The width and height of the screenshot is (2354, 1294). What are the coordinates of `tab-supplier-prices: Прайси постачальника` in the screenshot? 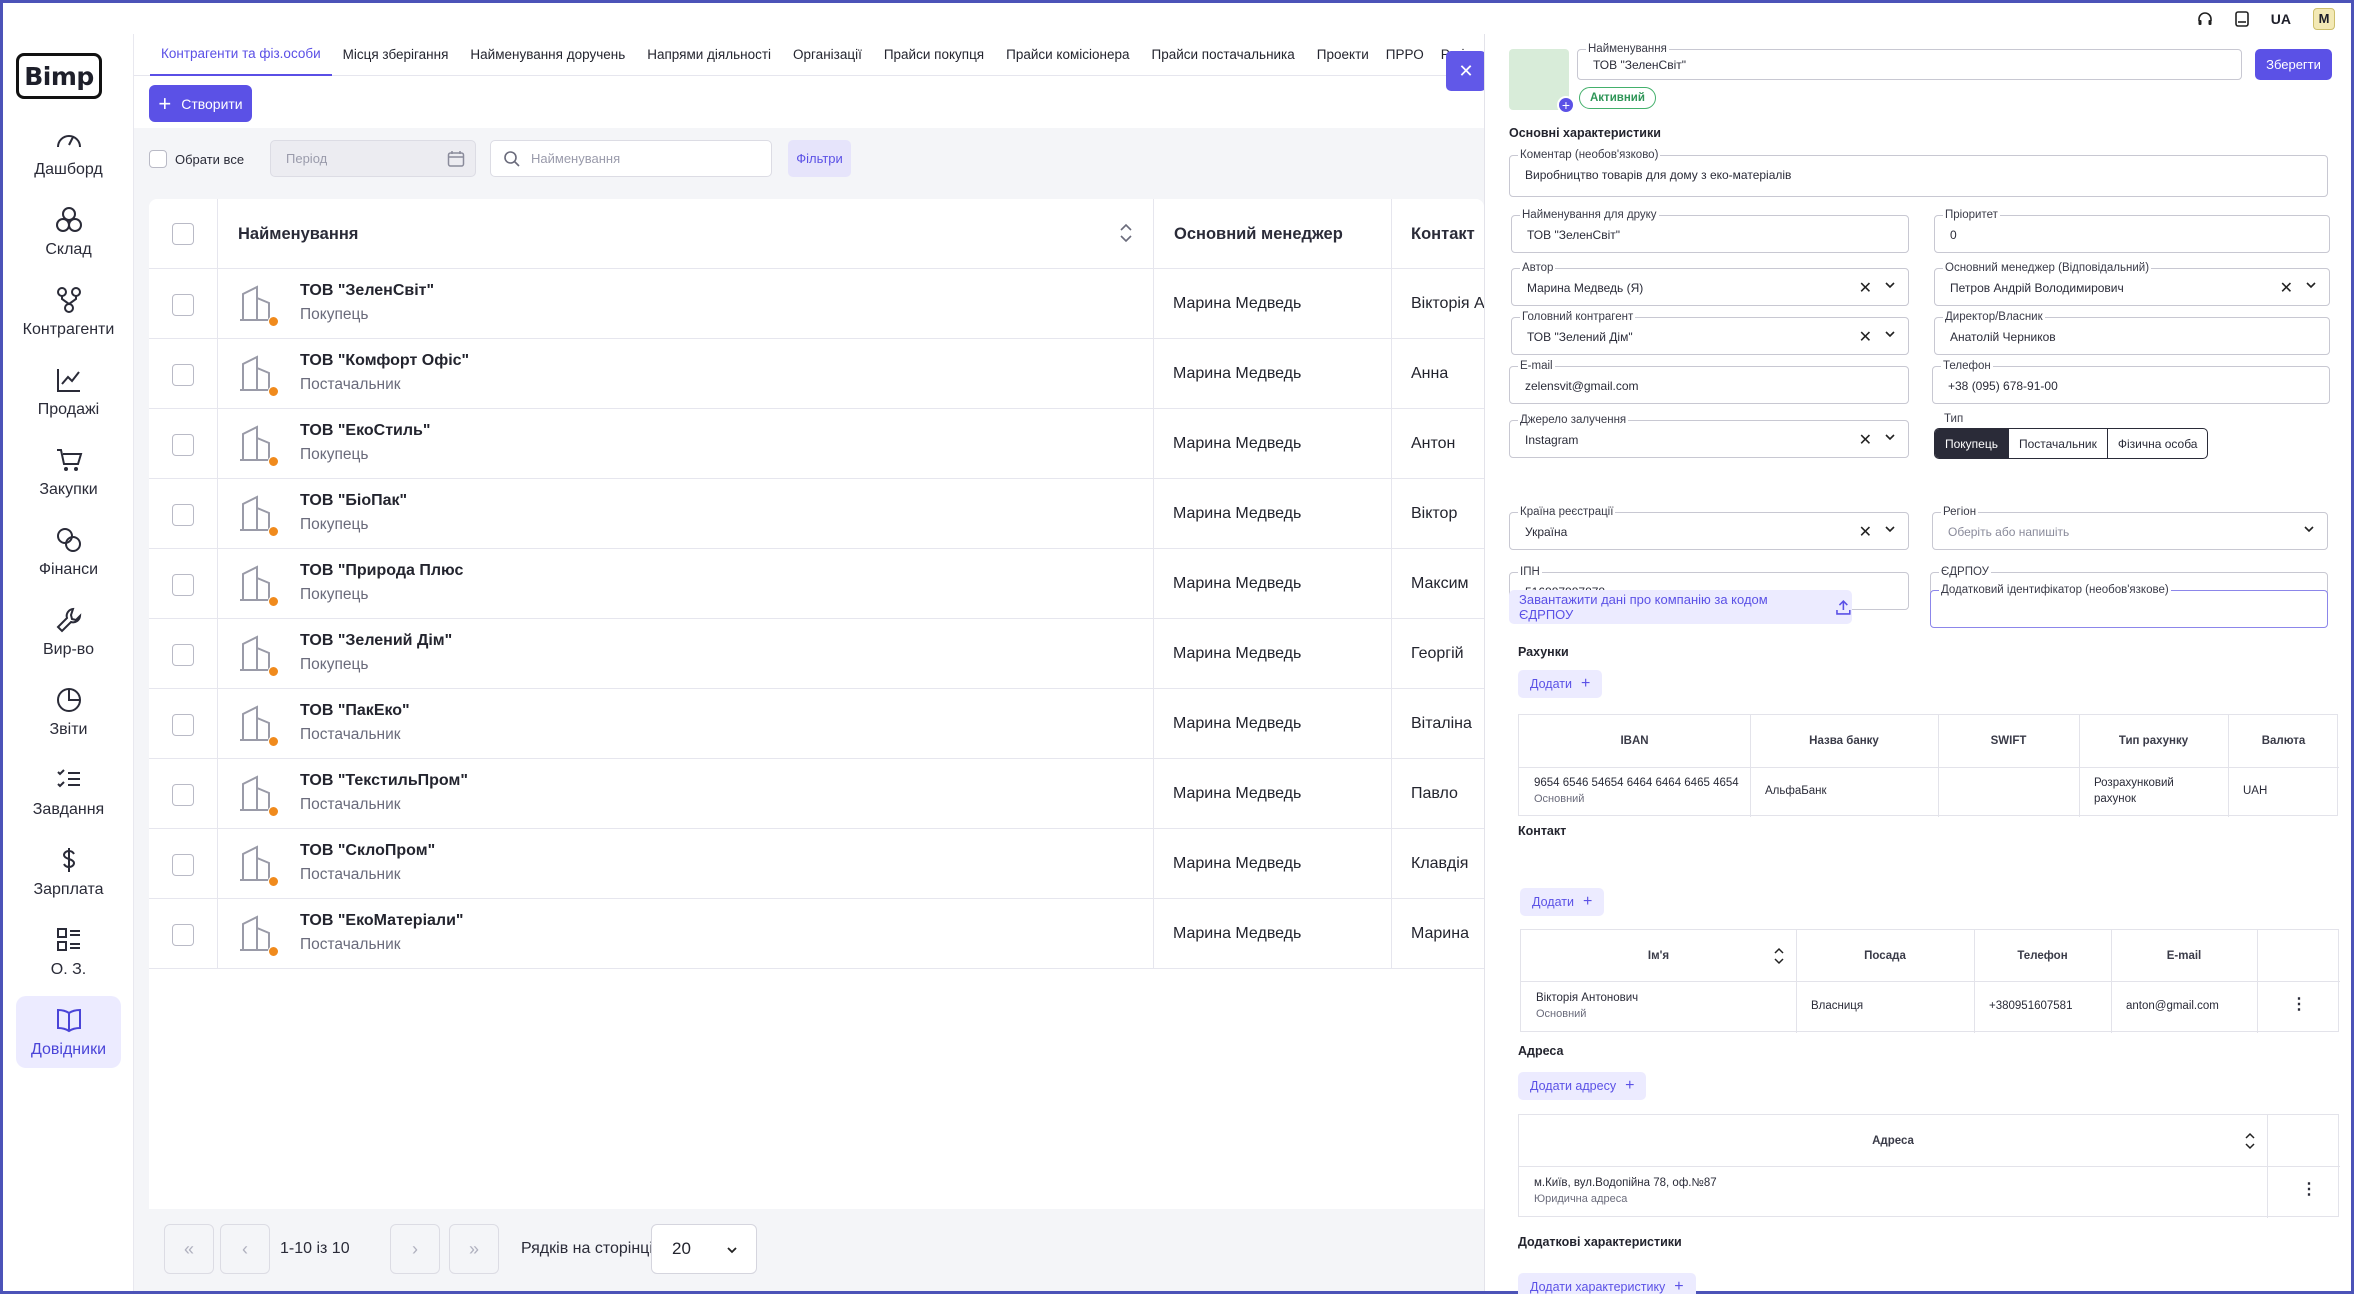 It's located at (1223, 55).